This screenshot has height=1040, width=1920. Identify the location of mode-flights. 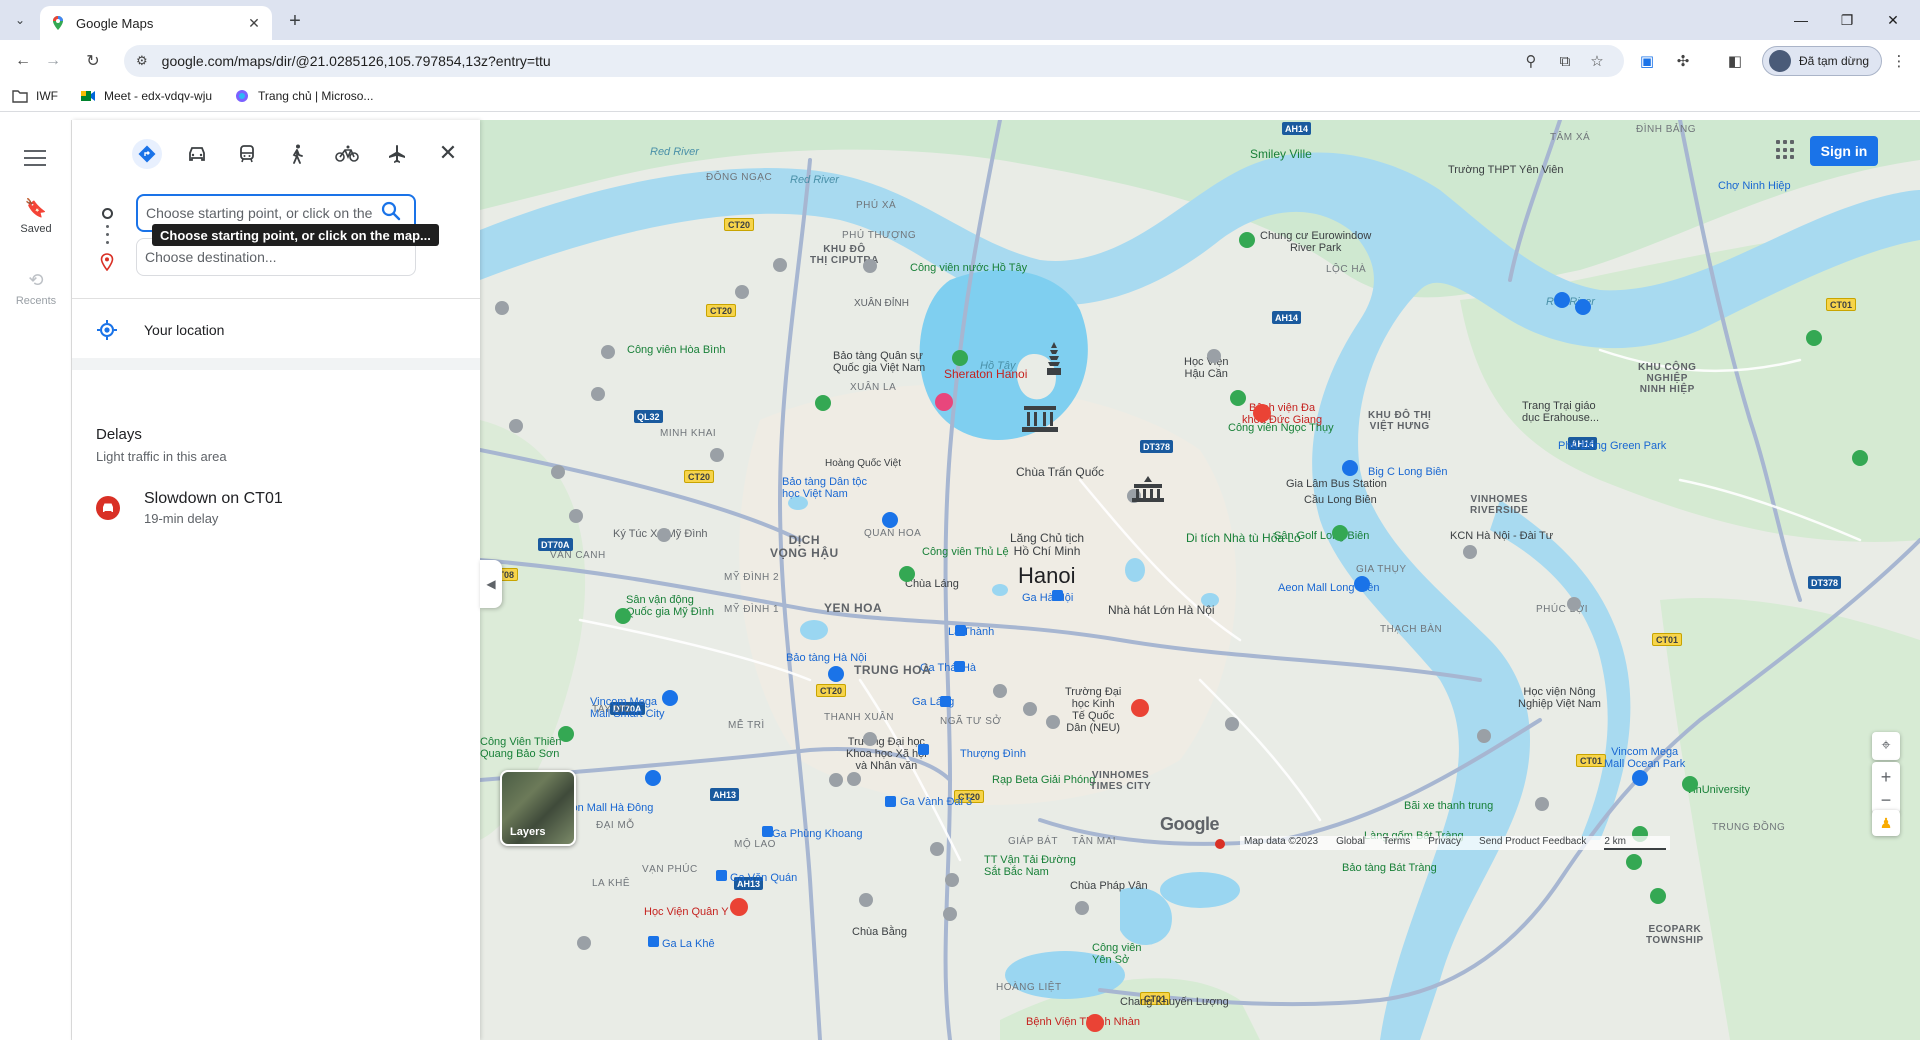
(397, 154).